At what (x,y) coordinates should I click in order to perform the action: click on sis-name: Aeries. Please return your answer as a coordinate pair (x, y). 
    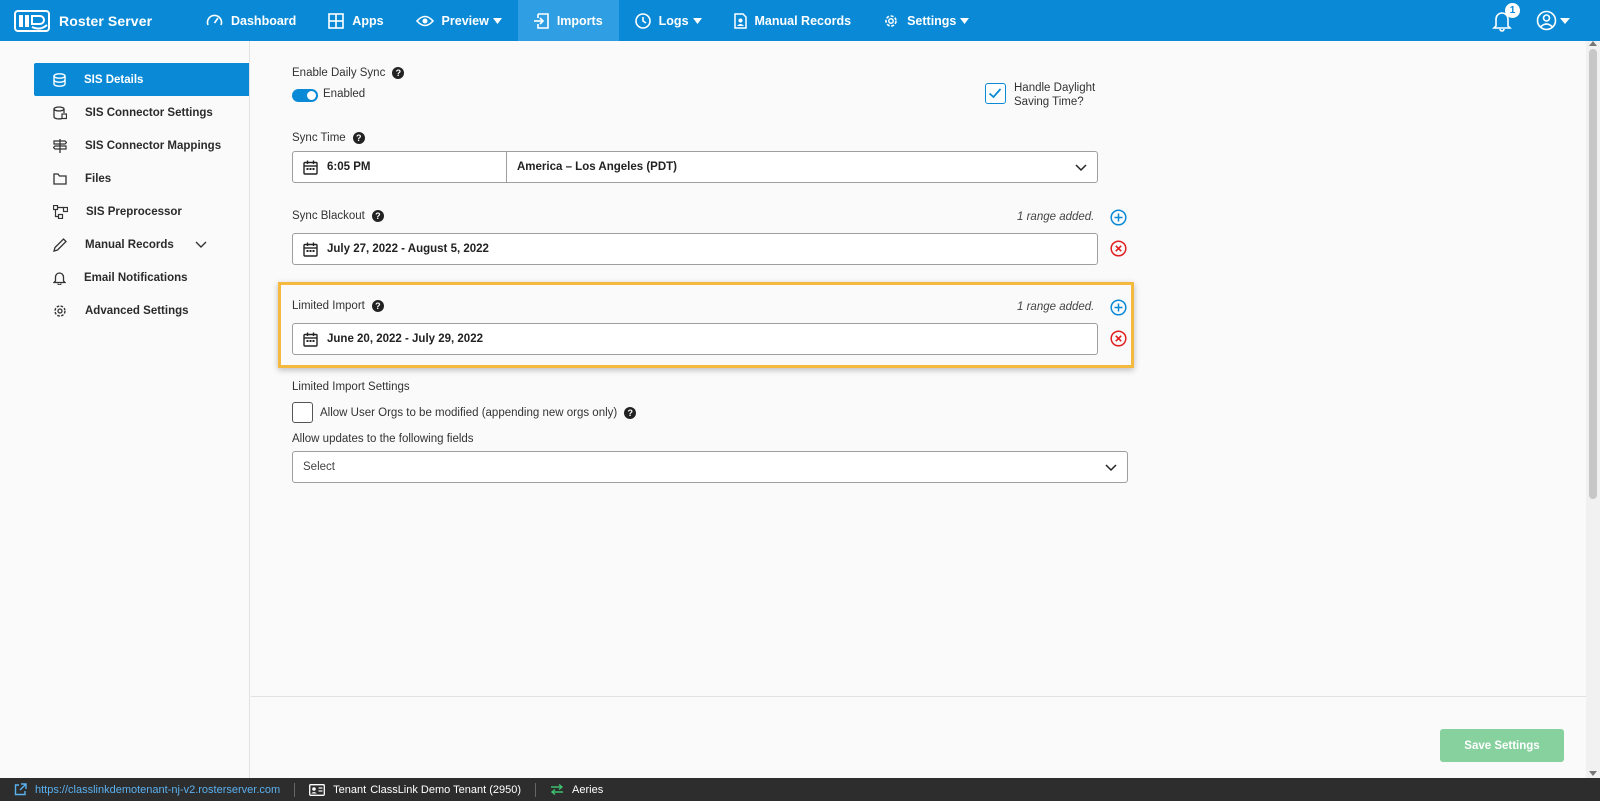
    Looking at the image, I should click on (588, 789).